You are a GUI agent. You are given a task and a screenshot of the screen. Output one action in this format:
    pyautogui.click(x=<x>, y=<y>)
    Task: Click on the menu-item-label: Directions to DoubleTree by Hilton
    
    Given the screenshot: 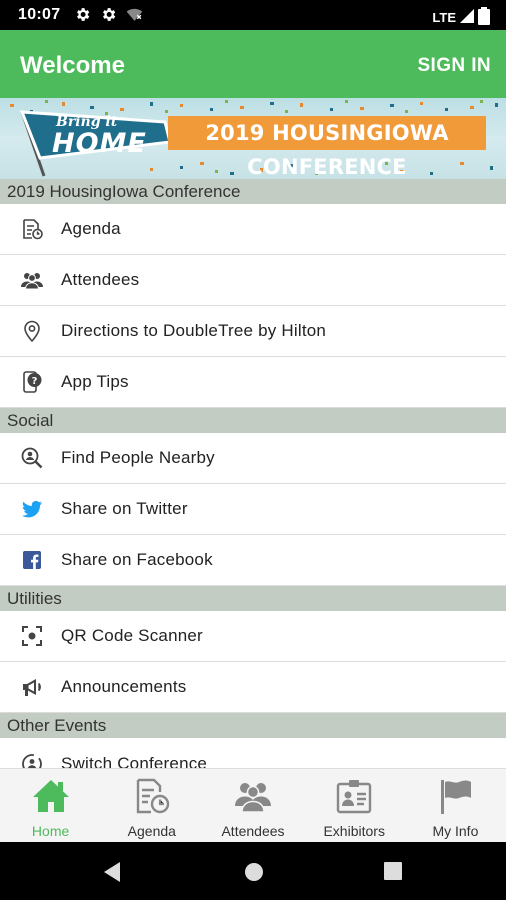 What is the action you would take?
    pyautogui.click(x=194, y=330)
    